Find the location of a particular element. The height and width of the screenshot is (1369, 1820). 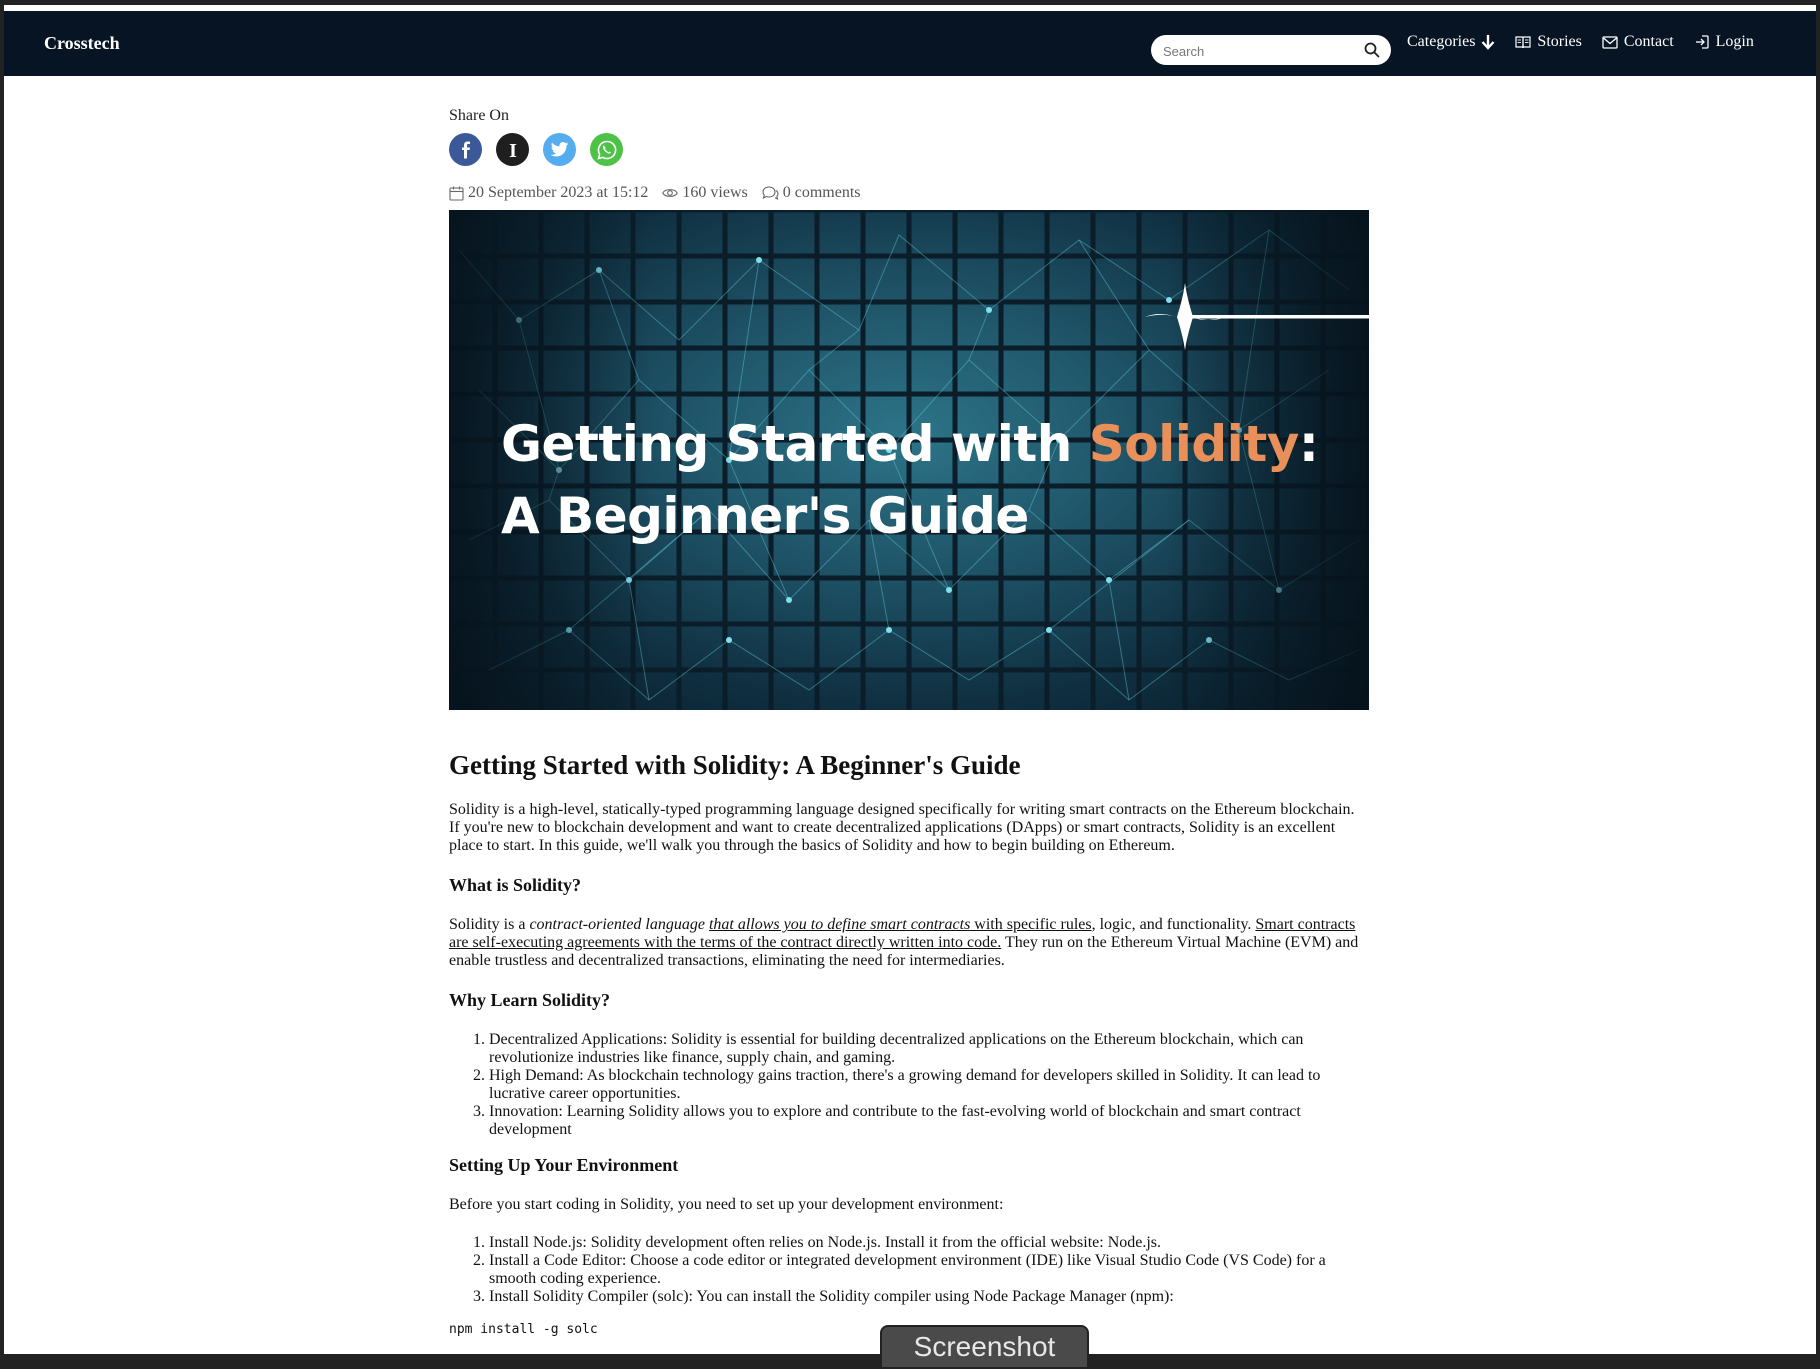

twitter-share-button is located at coordinates (559, 149).